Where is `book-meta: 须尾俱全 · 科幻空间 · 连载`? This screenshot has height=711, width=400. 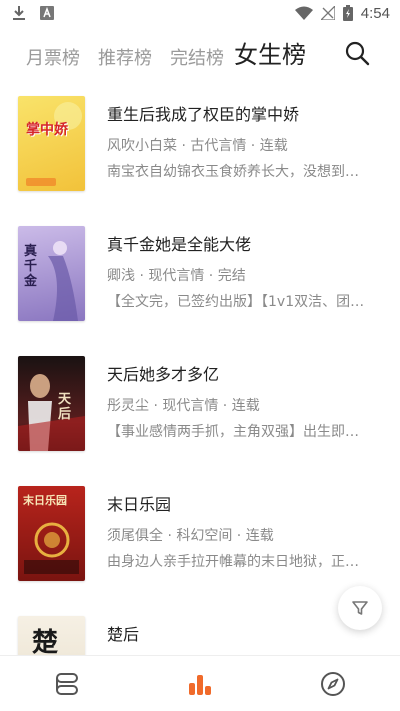 book-meta: 须尾俱全 · 科幻空间 · 连载 is located at coordinates (247, 536).